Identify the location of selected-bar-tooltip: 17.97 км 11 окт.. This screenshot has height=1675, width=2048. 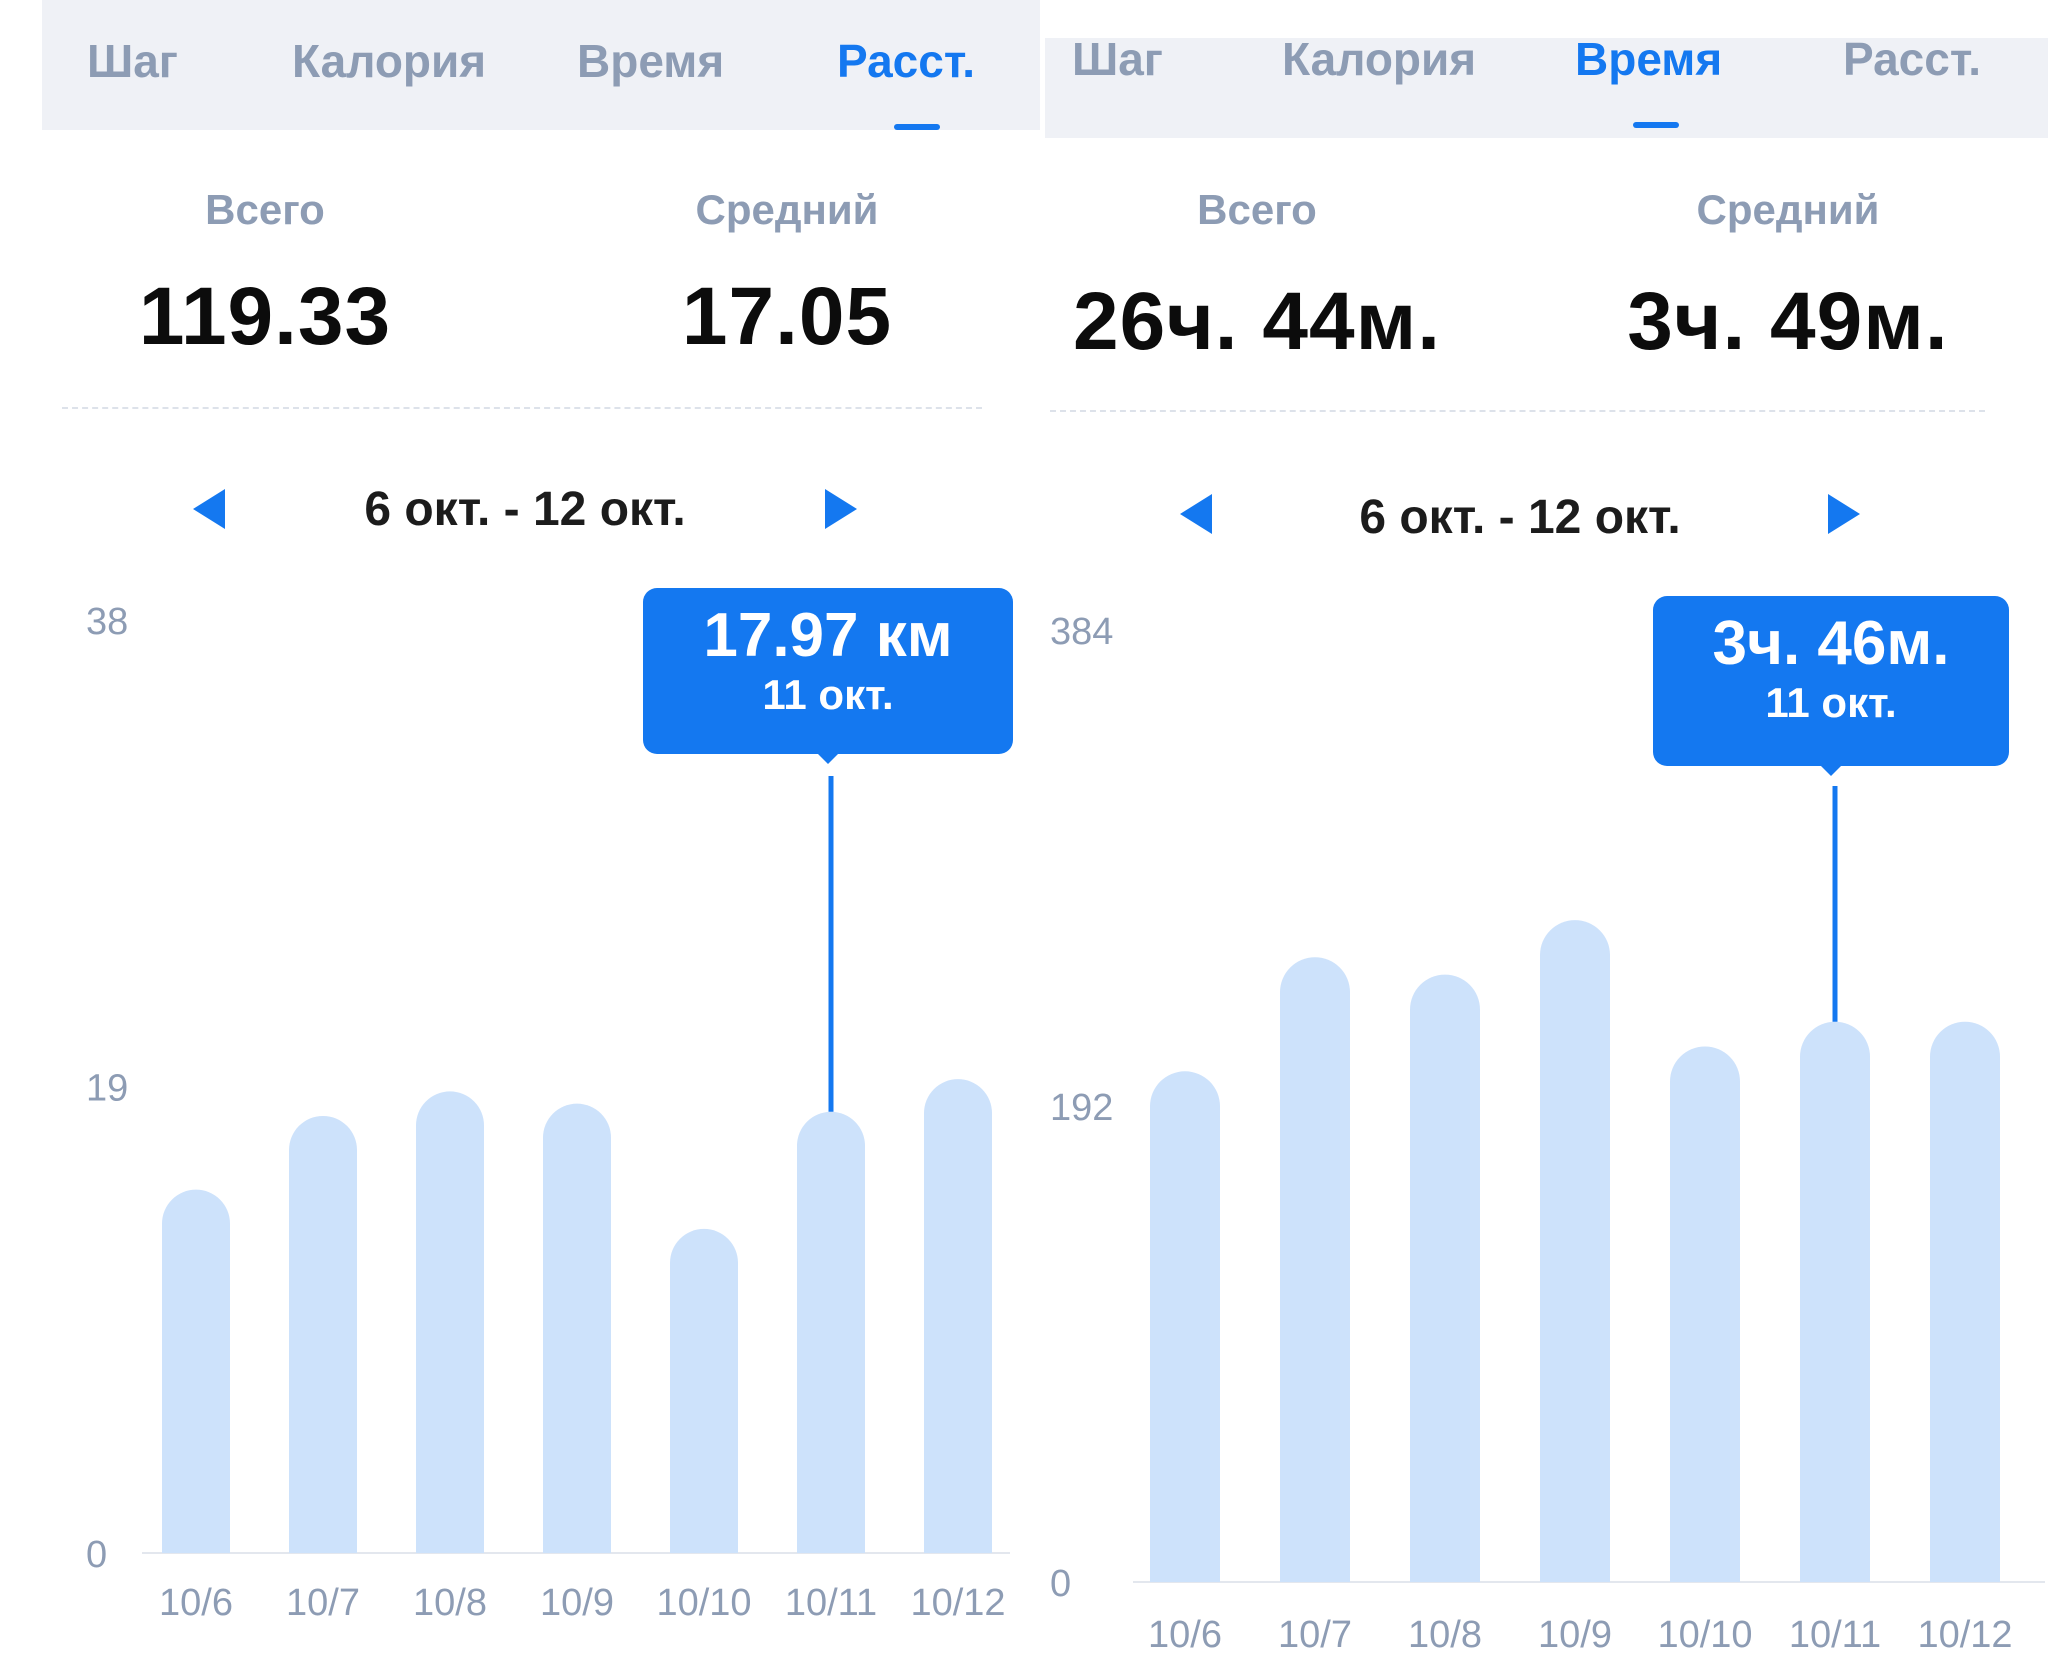
(828, 676).